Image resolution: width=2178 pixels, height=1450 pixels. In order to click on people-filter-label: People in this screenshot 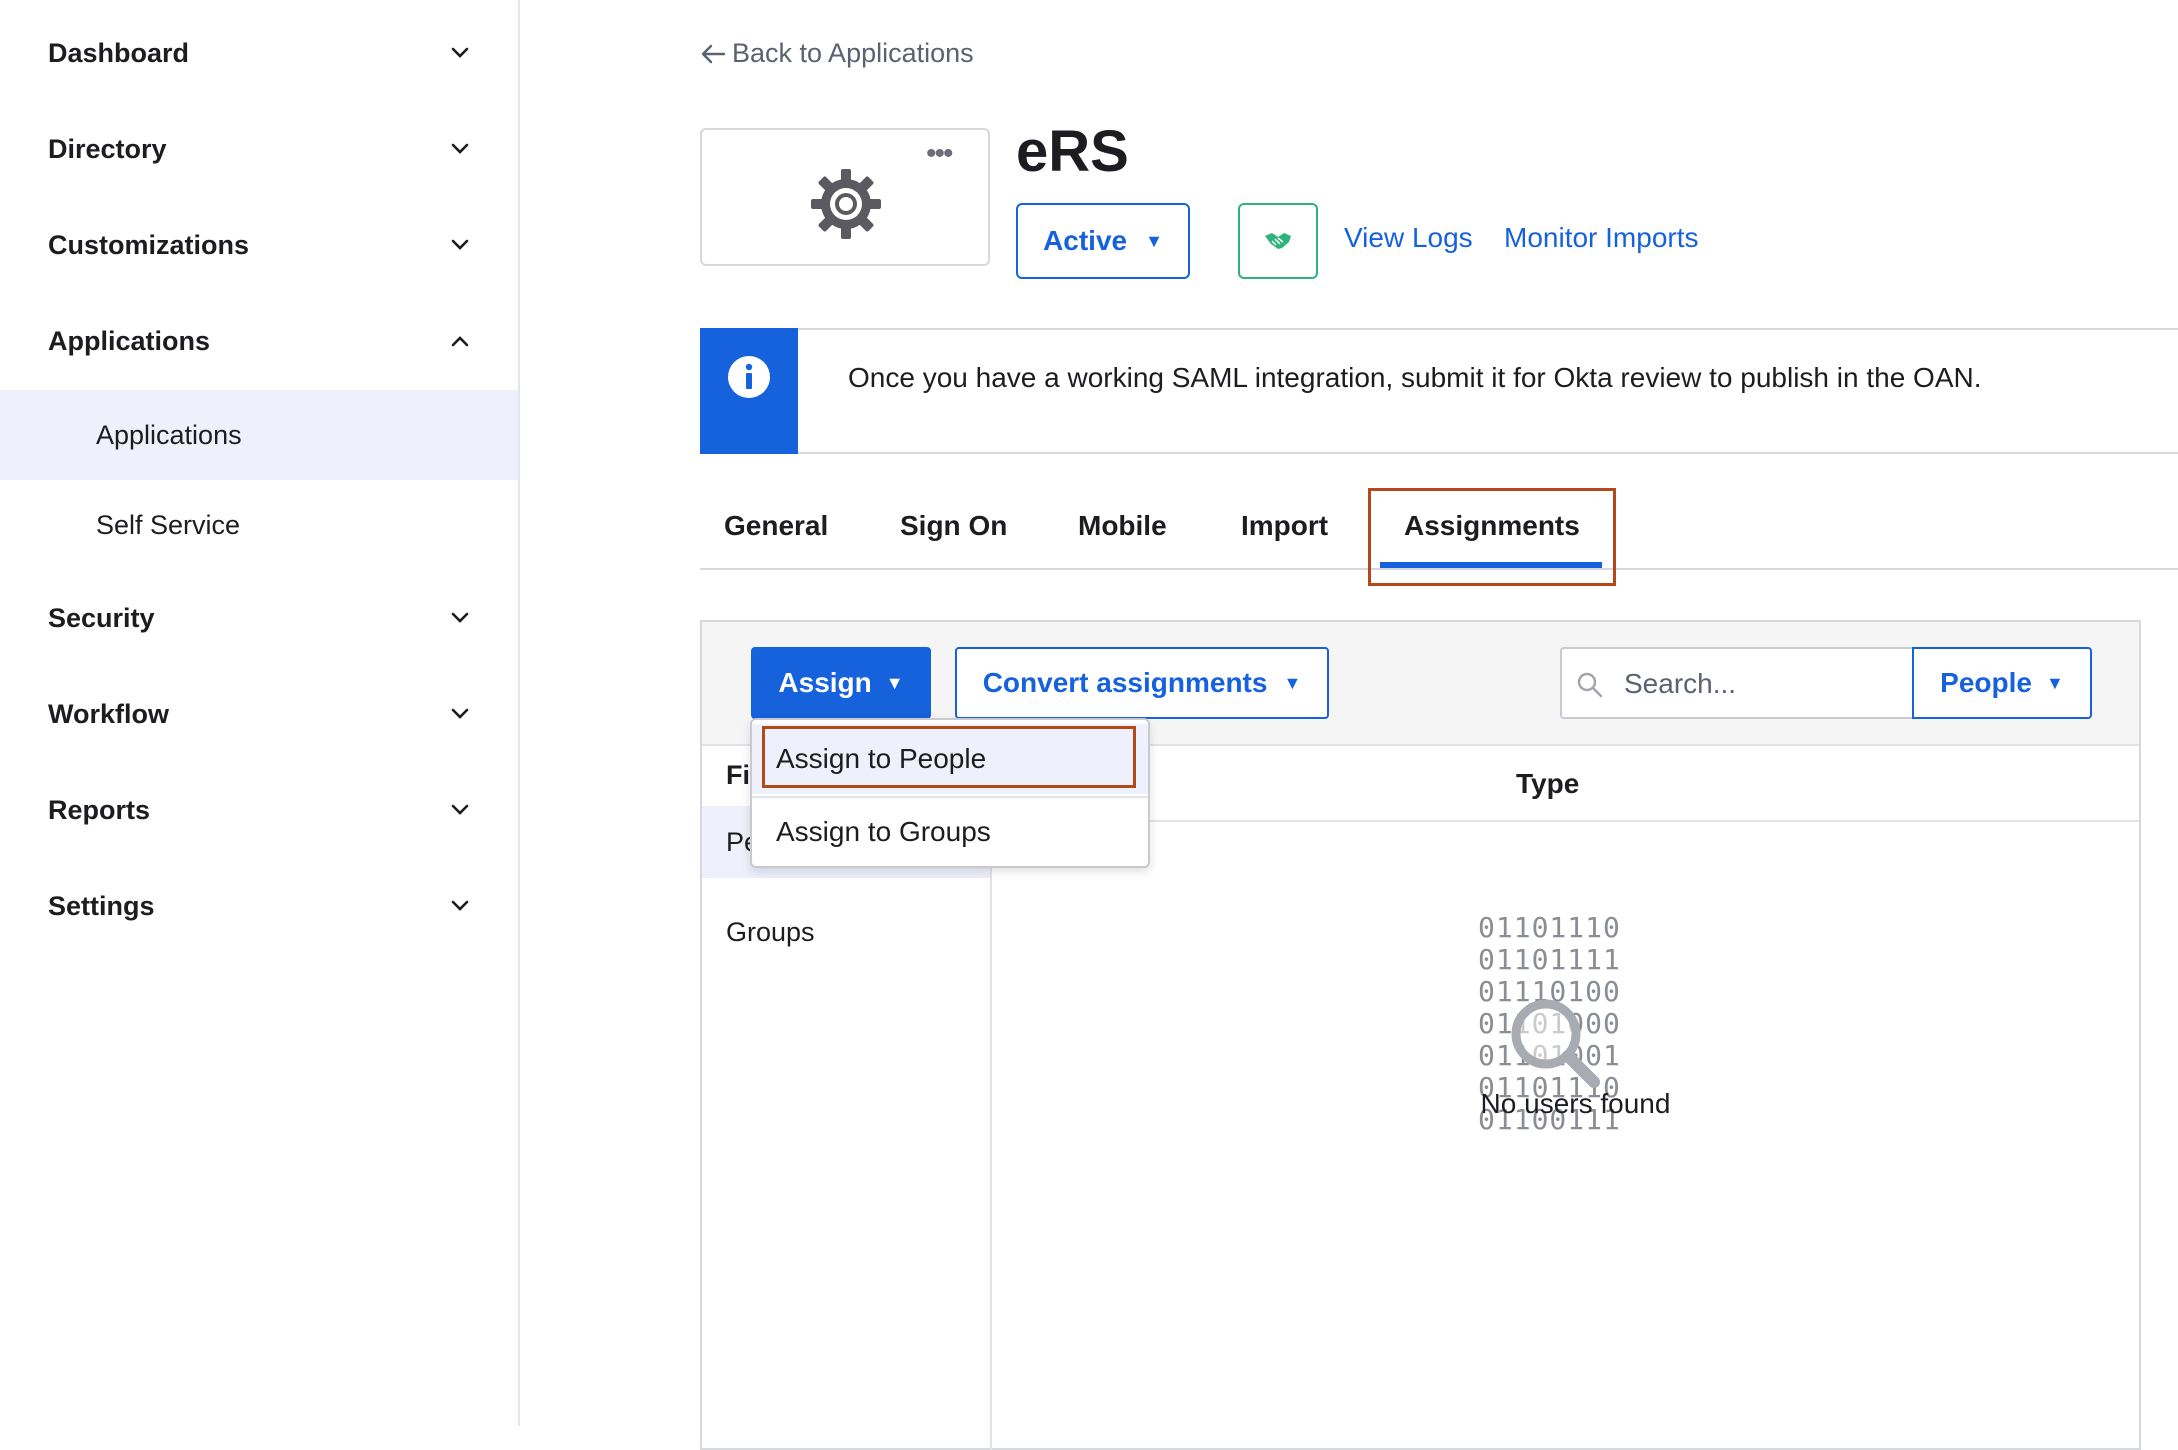, I will do `click(1986, 682)`.